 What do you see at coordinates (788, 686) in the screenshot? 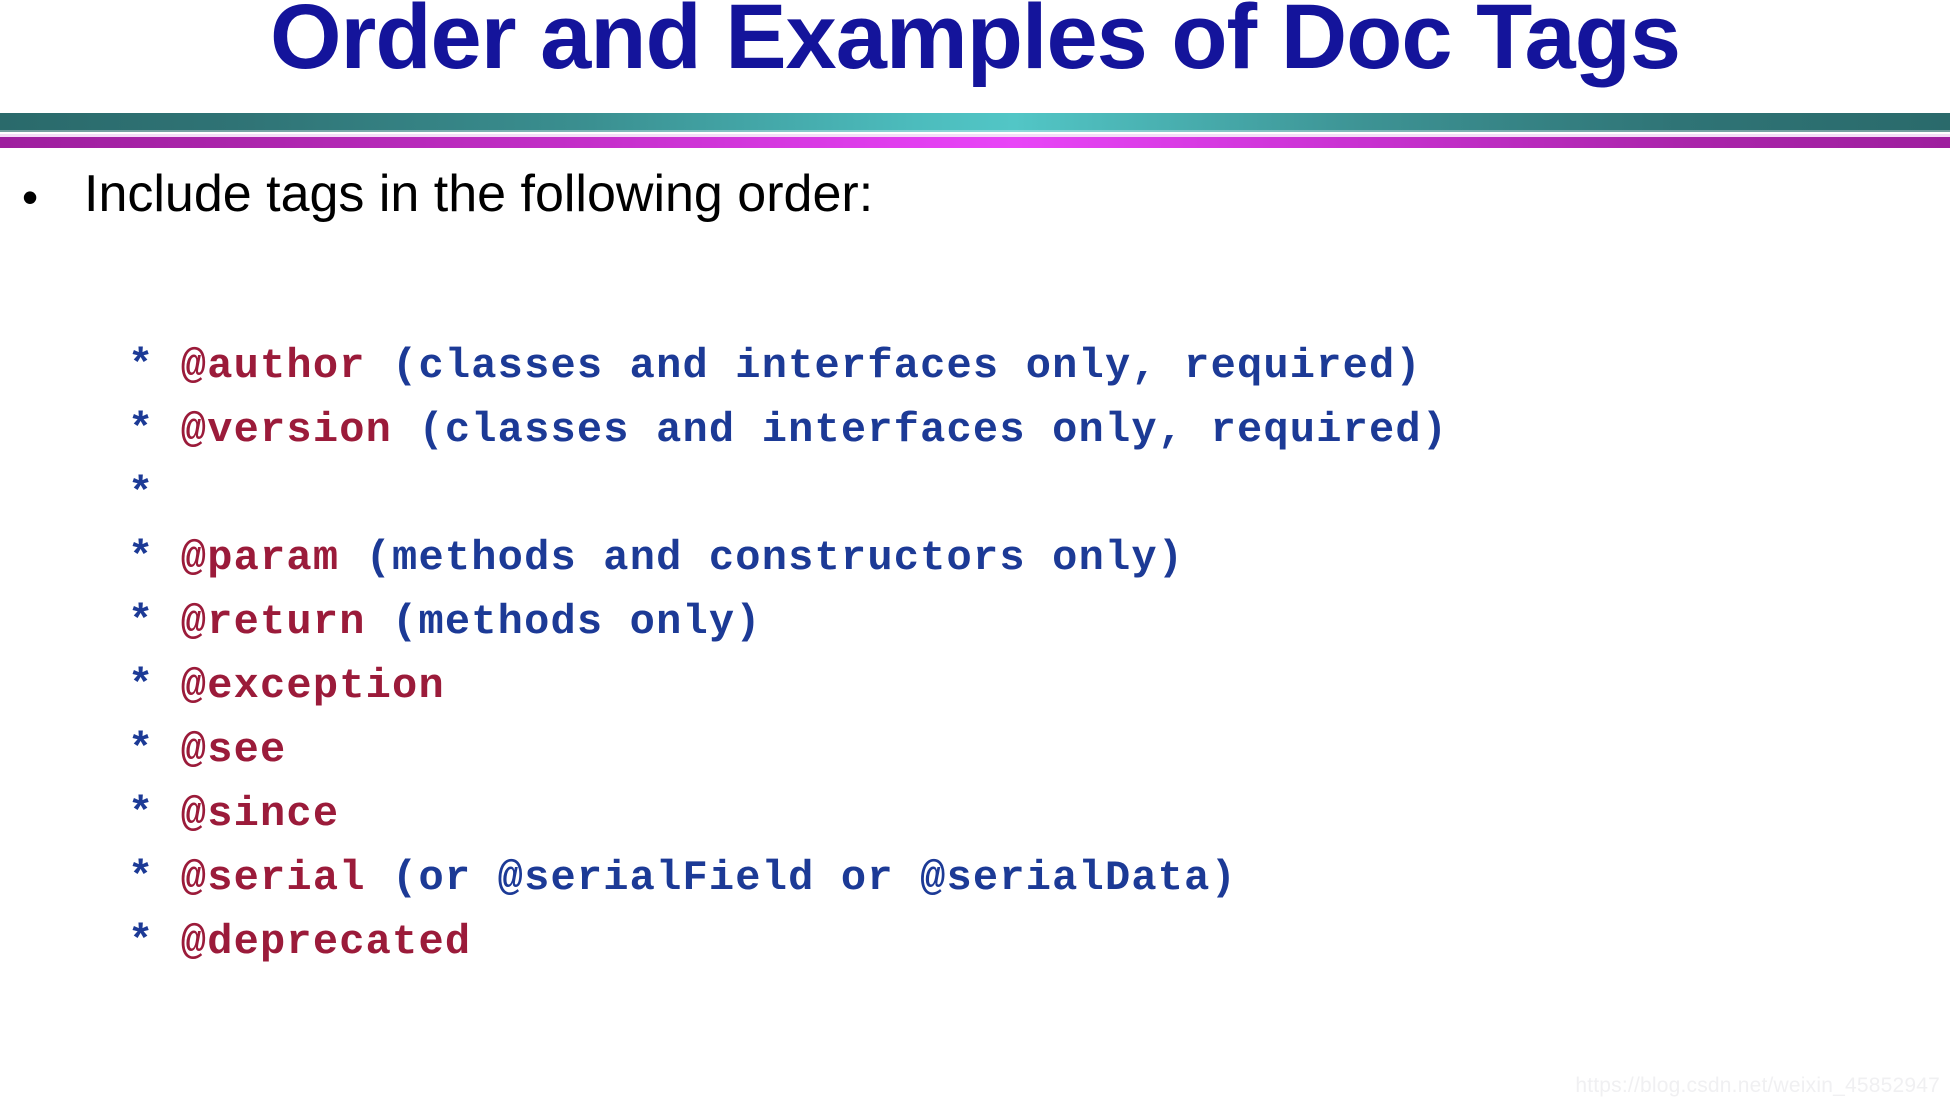
I see `code-line: * @exception` at bounding box center [788, 686].